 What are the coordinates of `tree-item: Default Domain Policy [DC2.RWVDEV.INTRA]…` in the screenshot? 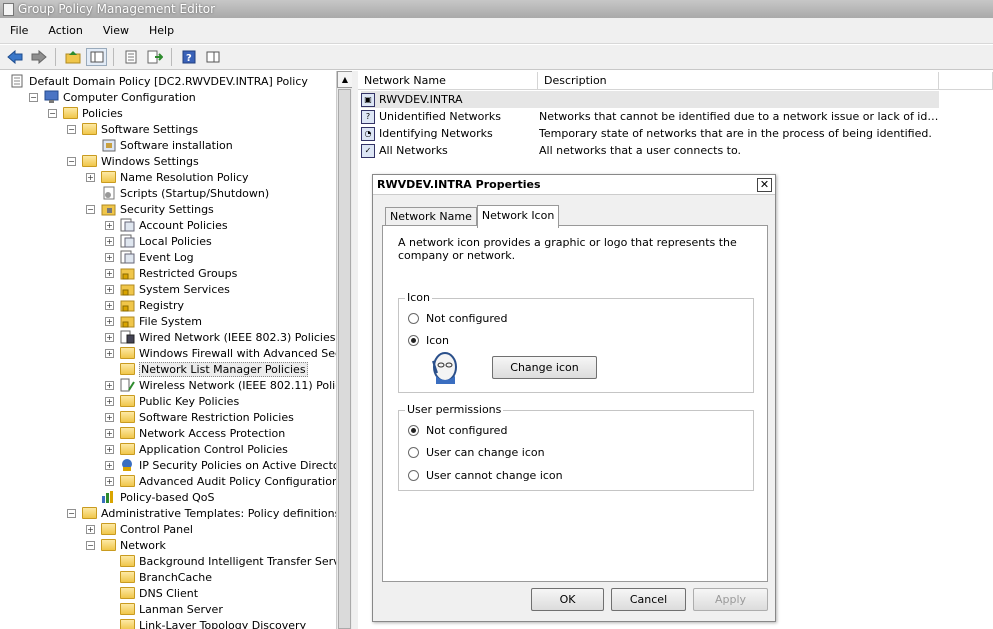 It's located at (159, 81).